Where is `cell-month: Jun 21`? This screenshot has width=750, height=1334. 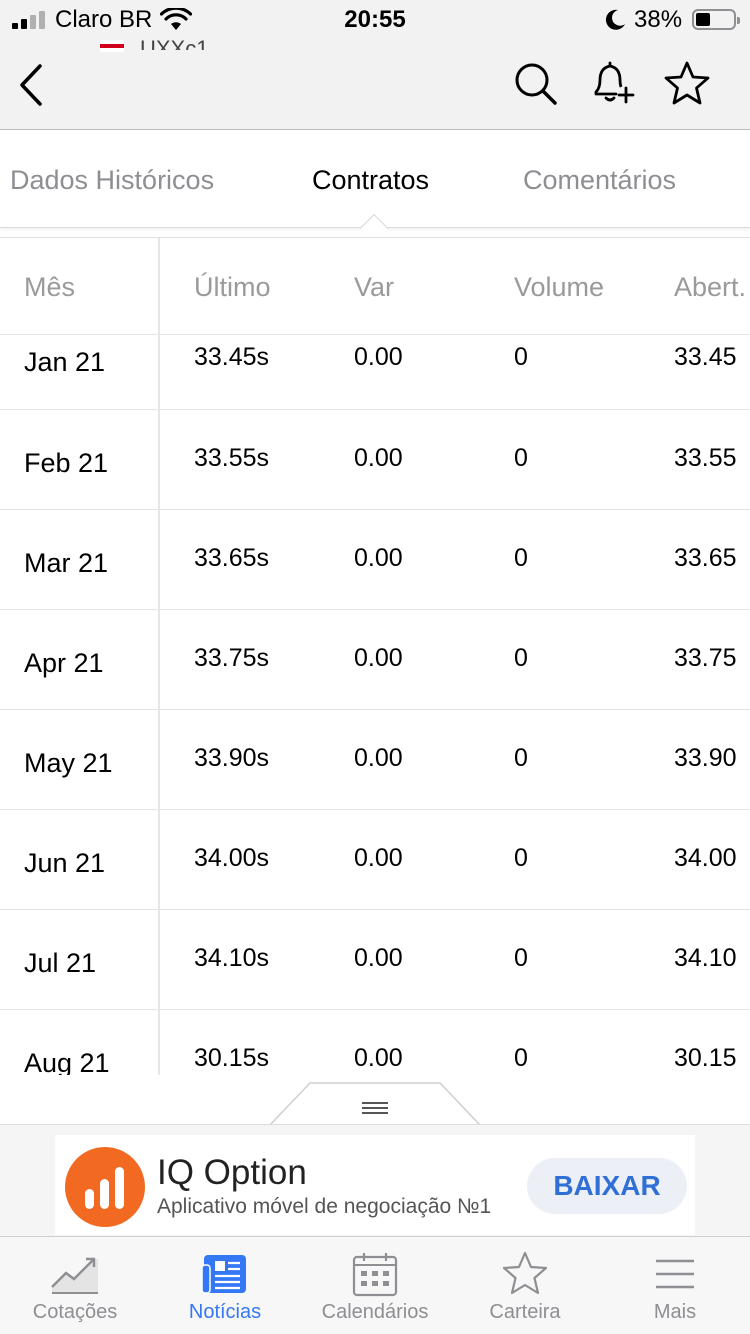
cell-month: Jun 21 is located at coordinates (65, 863).